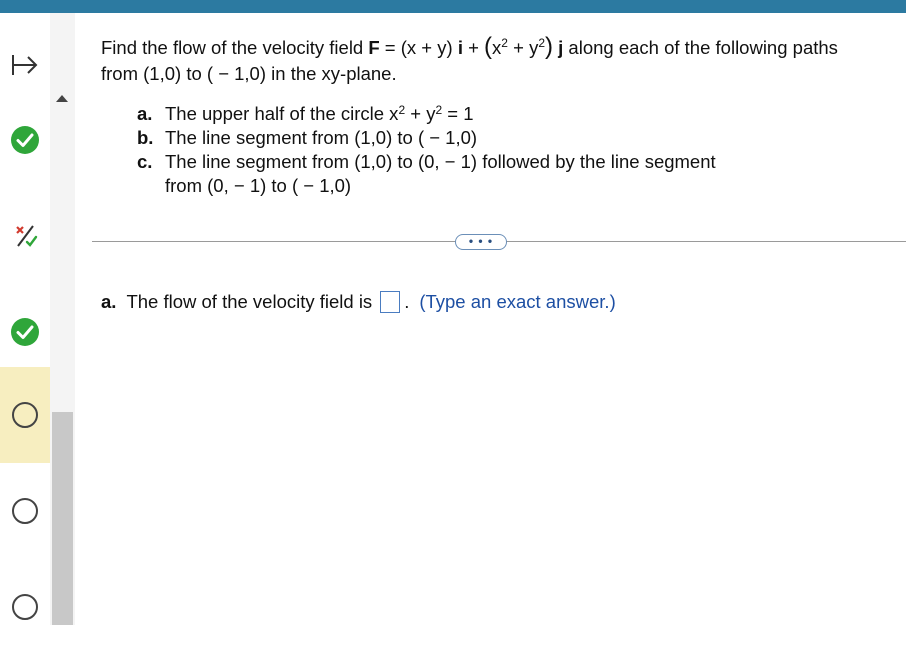 The height and width of the screenshot is (655, 906). Describe the element at coordinates (25, 65) in the screenshot. I see `expand-panel-icon` at that location.